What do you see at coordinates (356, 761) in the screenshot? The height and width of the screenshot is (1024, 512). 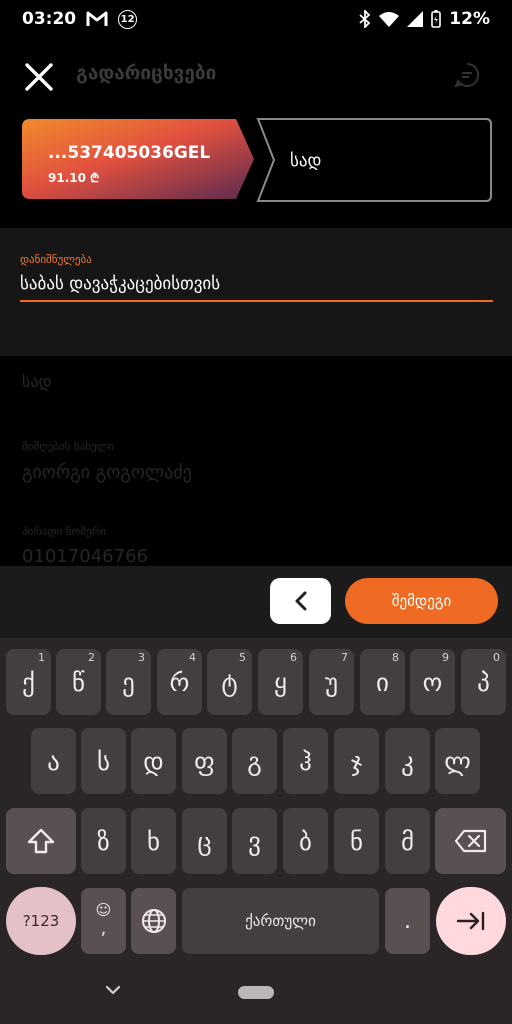 I see `key: ჯ` at bounding box center [356, 761].